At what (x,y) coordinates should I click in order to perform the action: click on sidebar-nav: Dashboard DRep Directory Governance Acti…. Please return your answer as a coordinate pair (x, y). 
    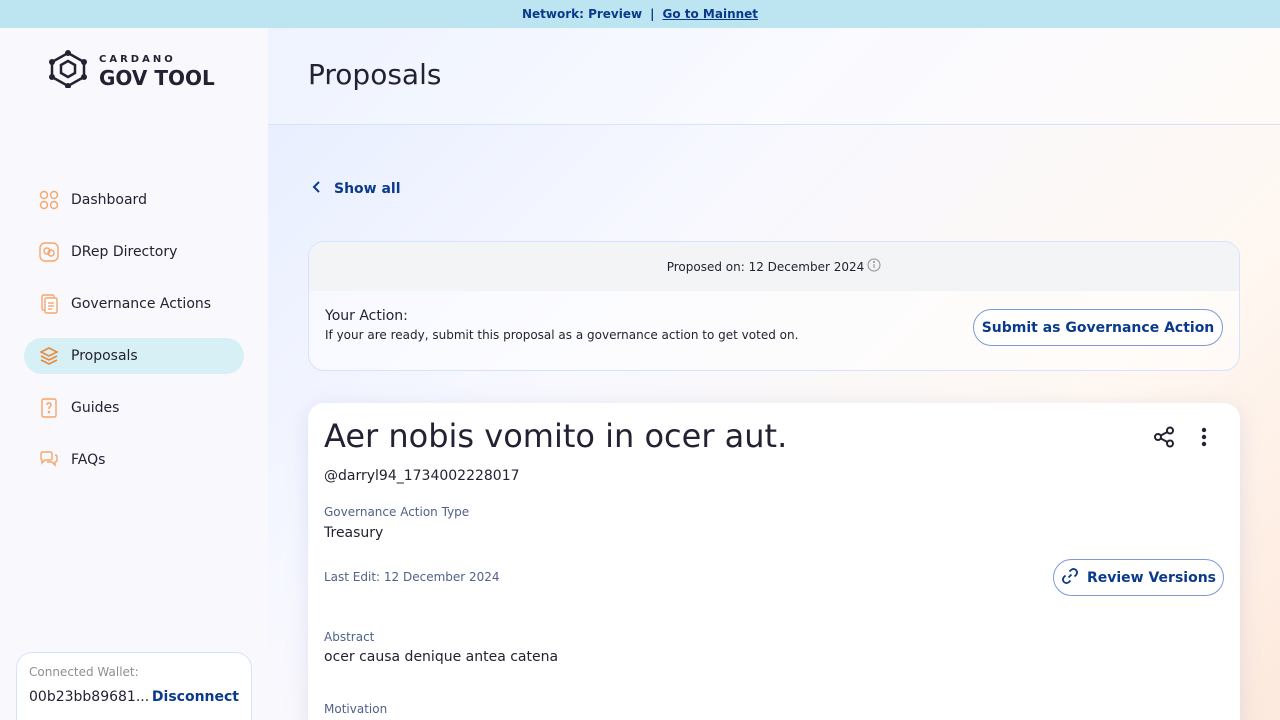
    Looking at the image, I should click on (134, 338).